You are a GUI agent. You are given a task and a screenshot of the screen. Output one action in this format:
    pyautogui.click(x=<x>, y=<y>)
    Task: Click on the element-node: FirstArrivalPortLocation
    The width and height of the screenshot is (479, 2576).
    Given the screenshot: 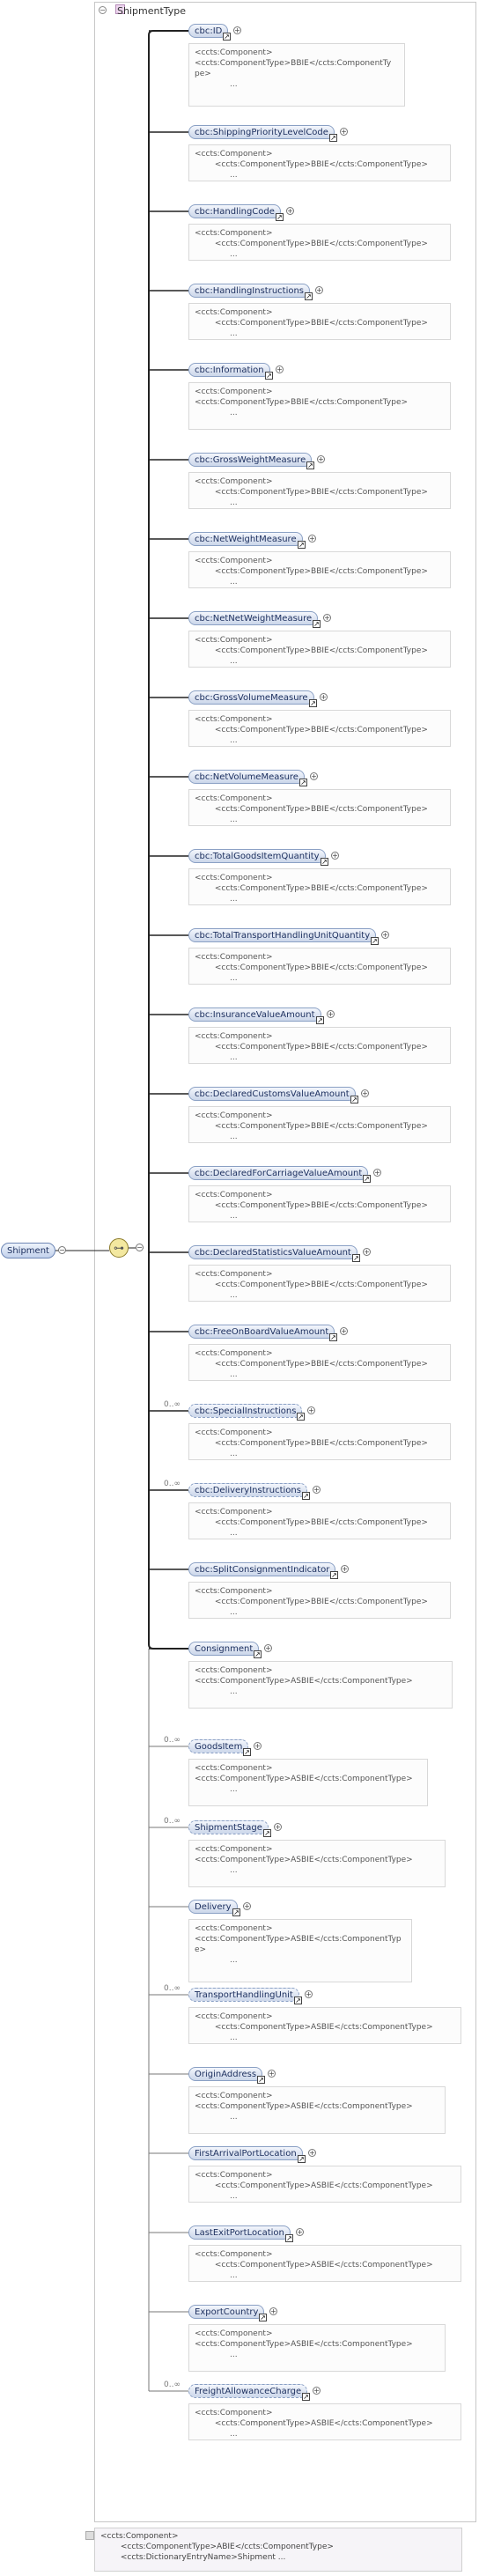 What is the action you would take?
    pyautogui.click(x=245, y=2153)
    